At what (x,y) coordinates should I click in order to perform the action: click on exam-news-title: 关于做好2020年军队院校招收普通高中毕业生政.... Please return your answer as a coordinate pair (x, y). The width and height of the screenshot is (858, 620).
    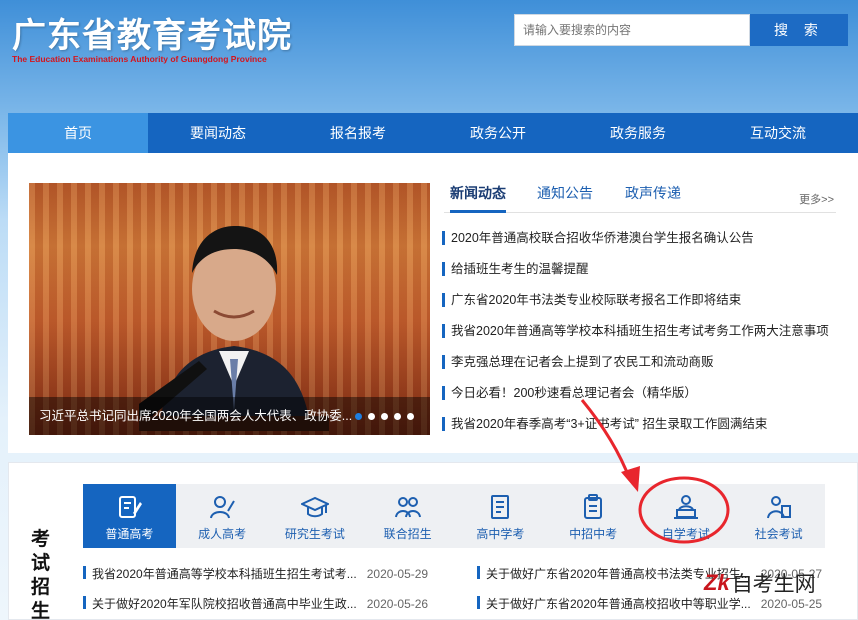
    Looking at the image, I should click on (224, 604).